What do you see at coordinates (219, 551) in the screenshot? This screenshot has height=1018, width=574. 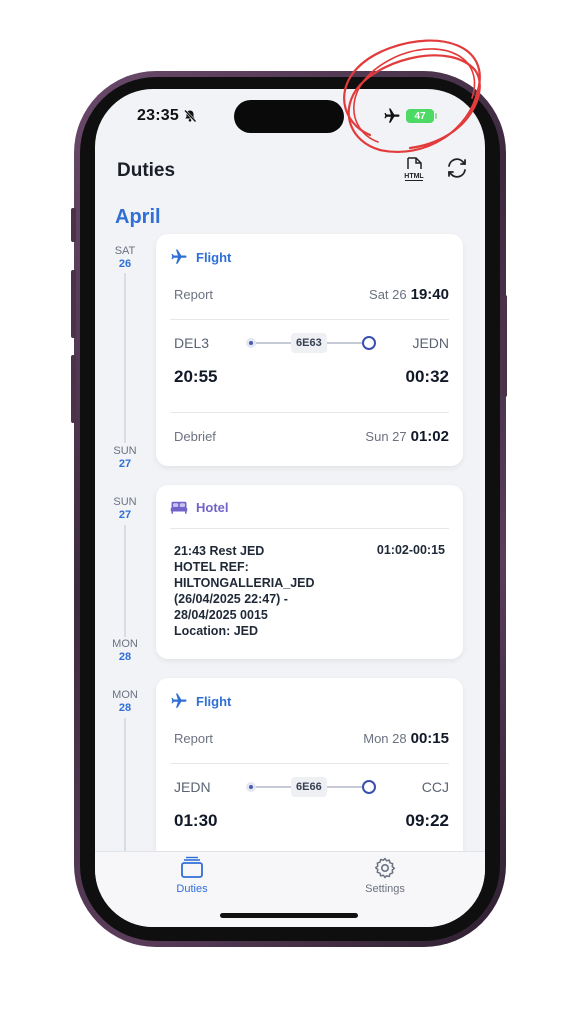 I see `hotel-line: 21:43 Rest JED` at bounding box center [219, 551].